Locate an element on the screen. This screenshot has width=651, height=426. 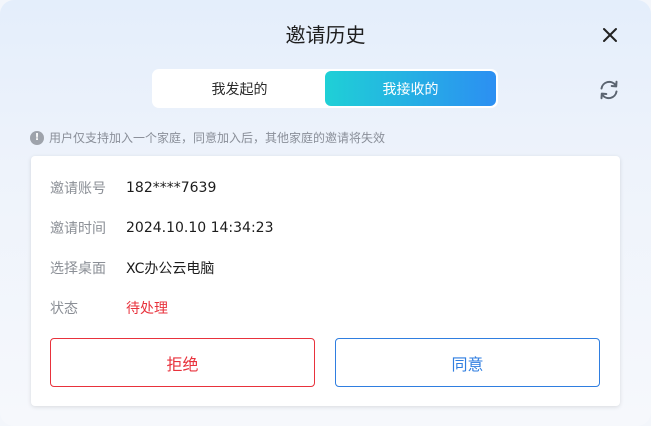
tab-received: 我接收的 is located at coordinates (410, 88).